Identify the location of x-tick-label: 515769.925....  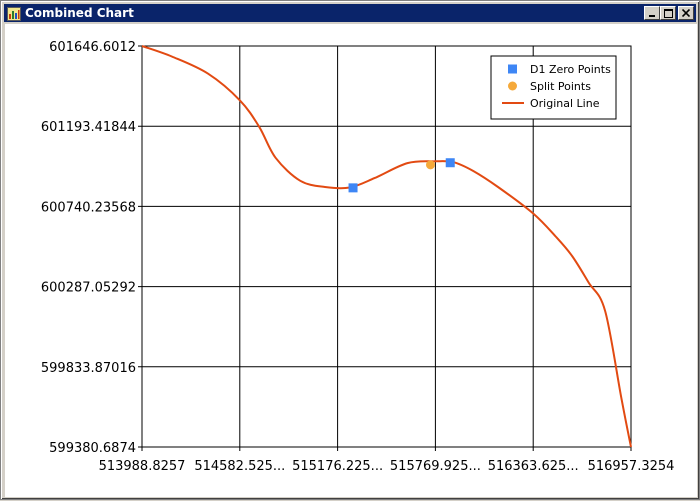
(435, 466).